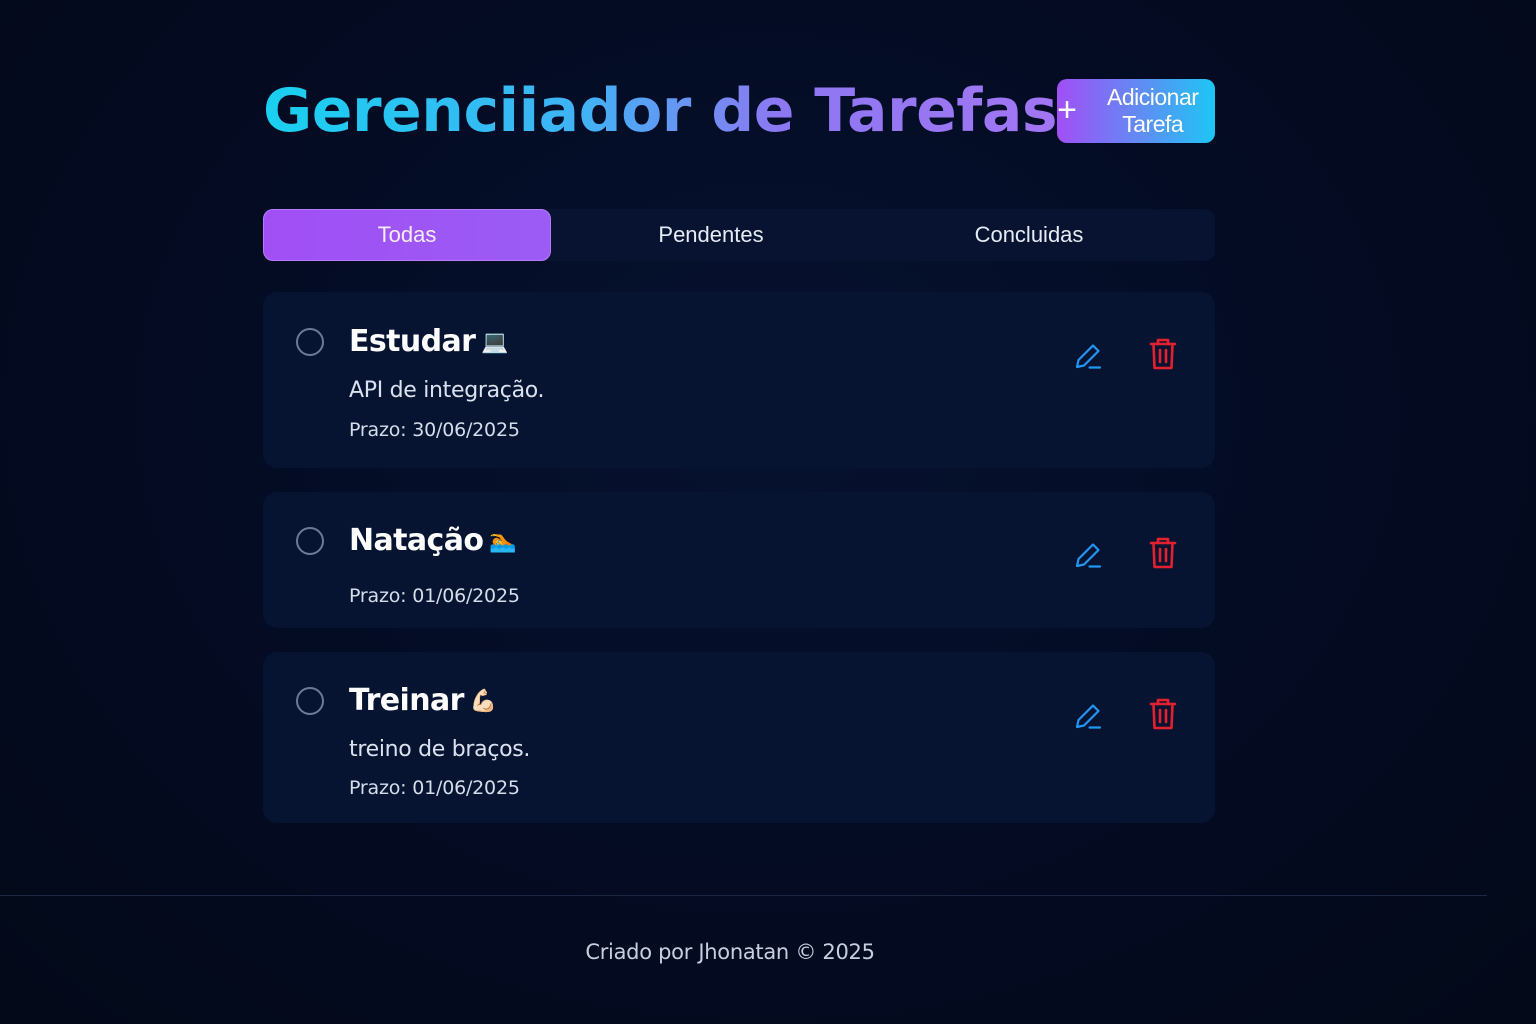 This screenshot has height=1024, width=1536. Describe the element at coordinates (447, 390) in the screenshot. I see `task-description: API de integração.` at that location.